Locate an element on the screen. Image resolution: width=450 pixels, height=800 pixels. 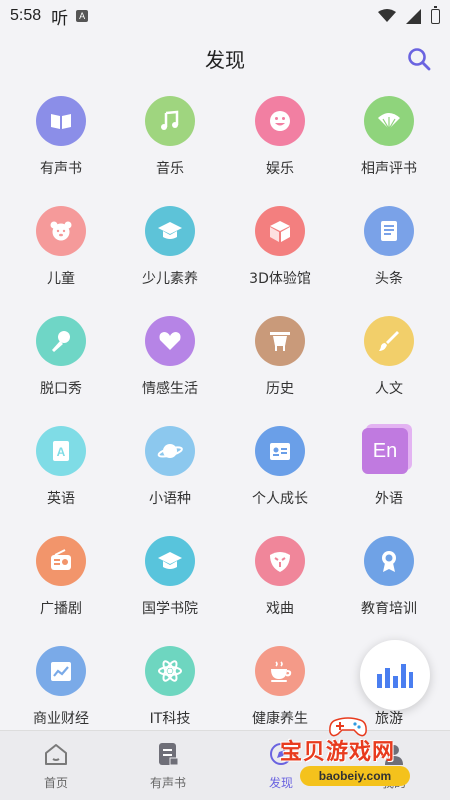
category-label: 教育培训 is located at coordinates (389, 609).